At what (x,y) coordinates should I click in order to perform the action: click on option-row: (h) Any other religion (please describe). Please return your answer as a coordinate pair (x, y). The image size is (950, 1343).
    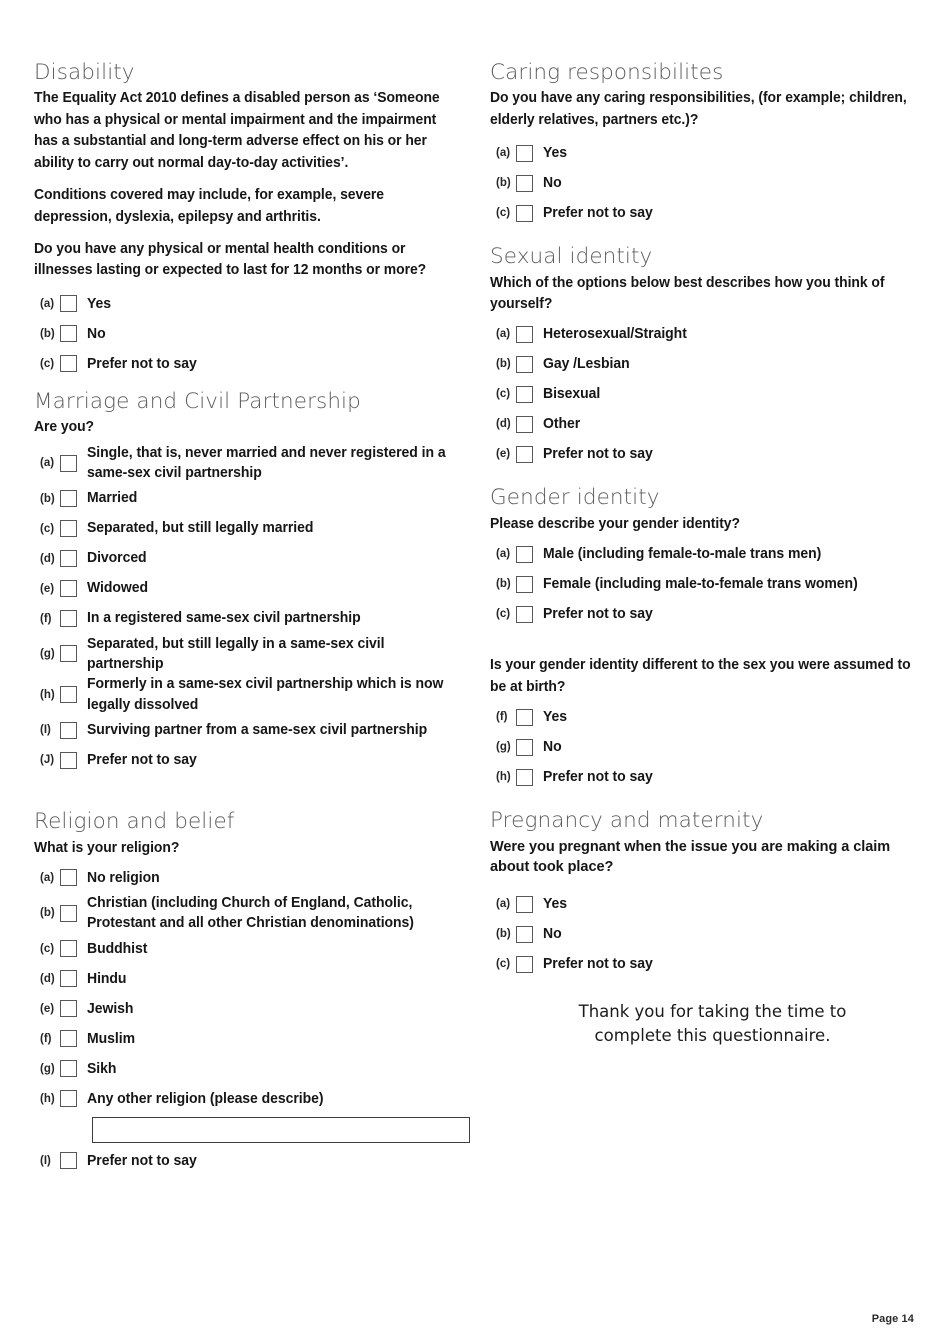
    Looking at the image, I should click on (254, 1099).